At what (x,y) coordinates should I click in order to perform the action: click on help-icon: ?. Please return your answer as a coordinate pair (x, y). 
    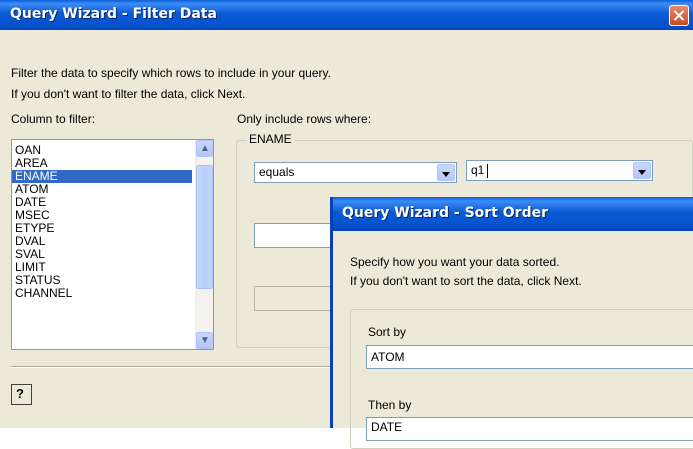
    Looking at the image, I should click on (21, 394).